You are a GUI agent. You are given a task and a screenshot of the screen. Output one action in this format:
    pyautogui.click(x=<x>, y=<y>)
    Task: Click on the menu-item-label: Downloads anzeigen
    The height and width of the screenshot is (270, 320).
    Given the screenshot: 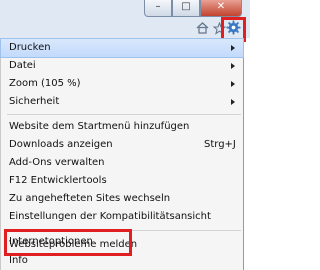 What is the action you would take?
    pyautogui.click(x=61, y=144)
    